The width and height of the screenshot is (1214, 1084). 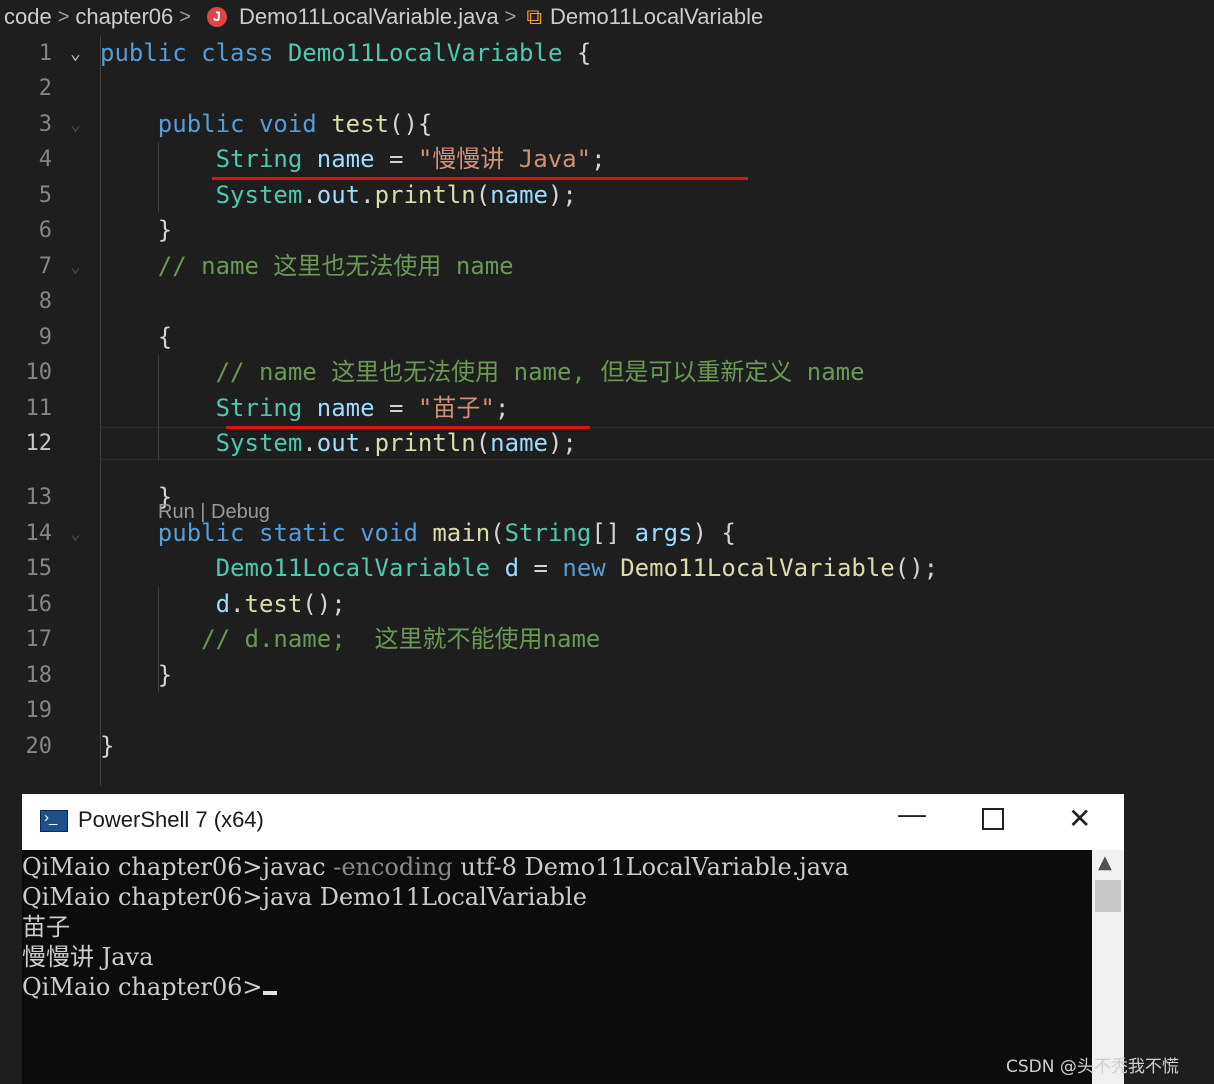 What do you see at coordinates (45, 88) in the screenshot?
I see `line-number: 2` at bounding box center [45, 88].